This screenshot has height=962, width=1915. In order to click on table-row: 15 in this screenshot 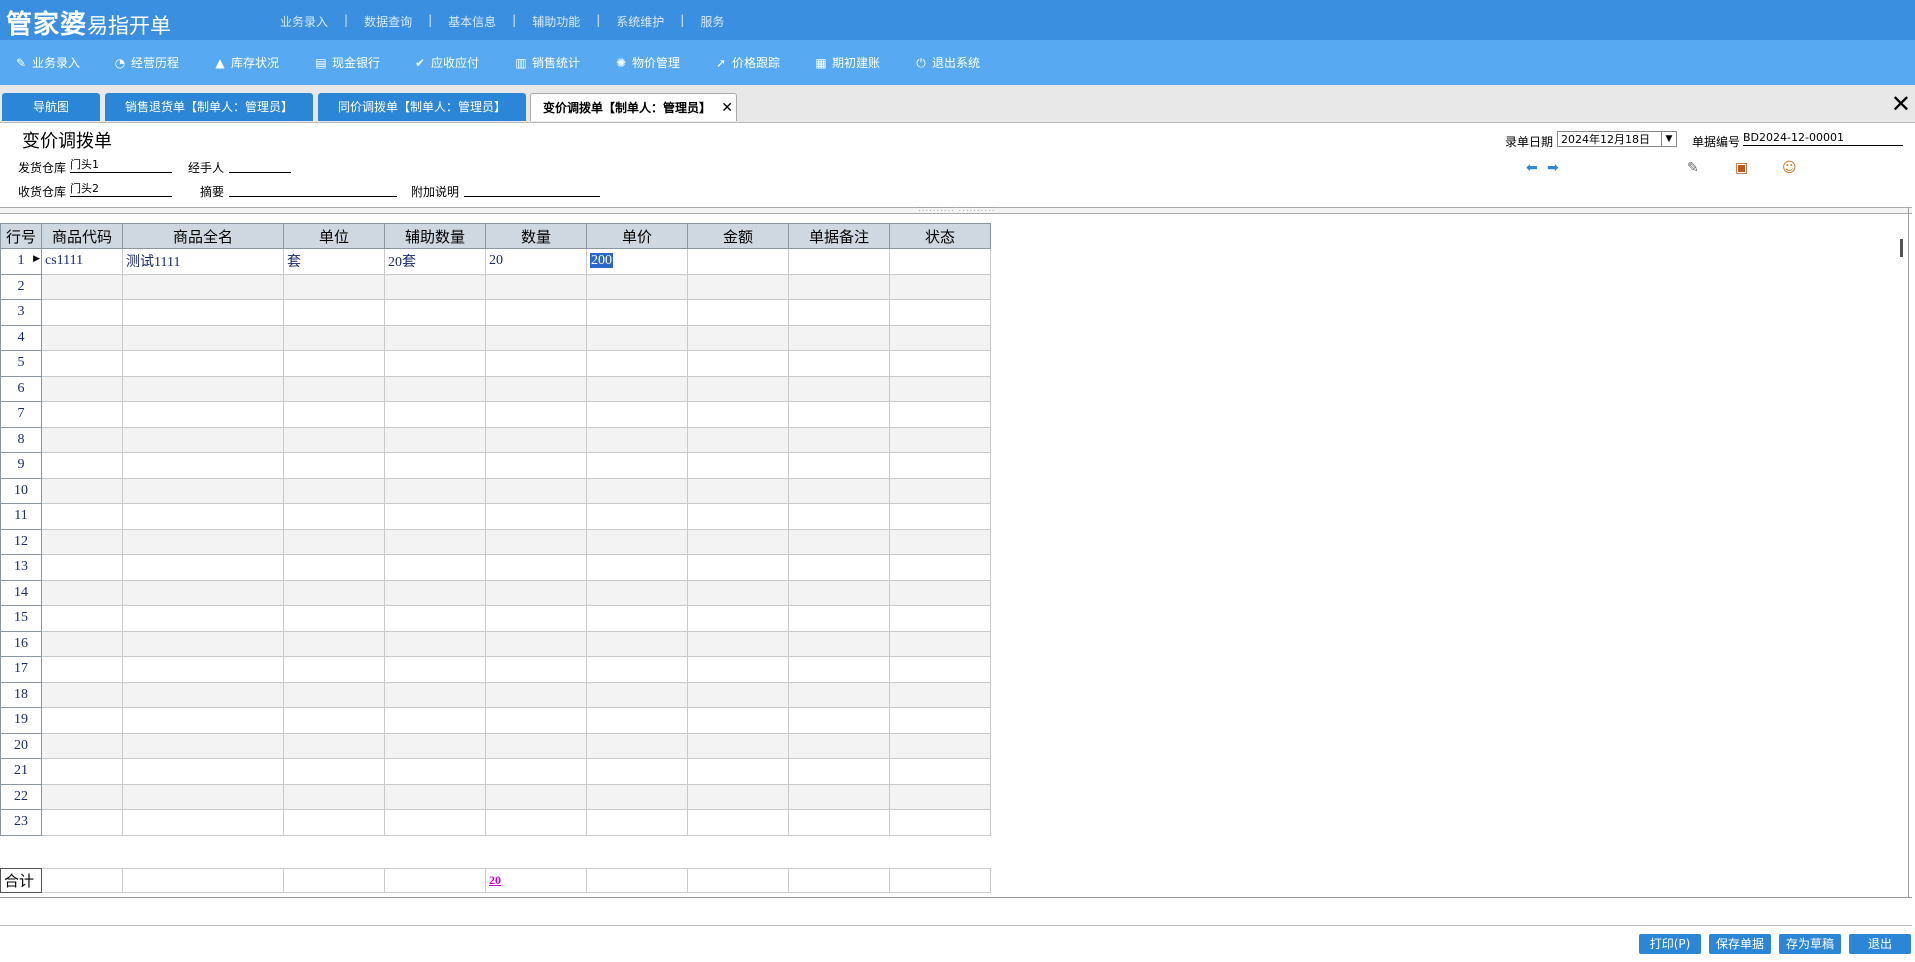, I will do `click(495, 618)`.